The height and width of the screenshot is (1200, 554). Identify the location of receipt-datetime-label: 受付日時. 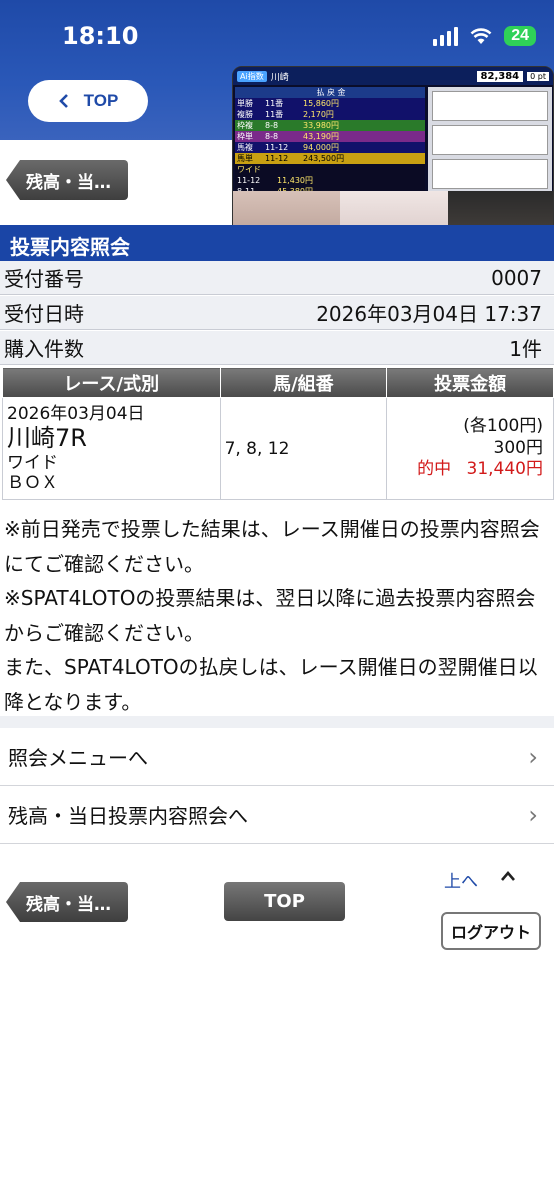
(44, 314).